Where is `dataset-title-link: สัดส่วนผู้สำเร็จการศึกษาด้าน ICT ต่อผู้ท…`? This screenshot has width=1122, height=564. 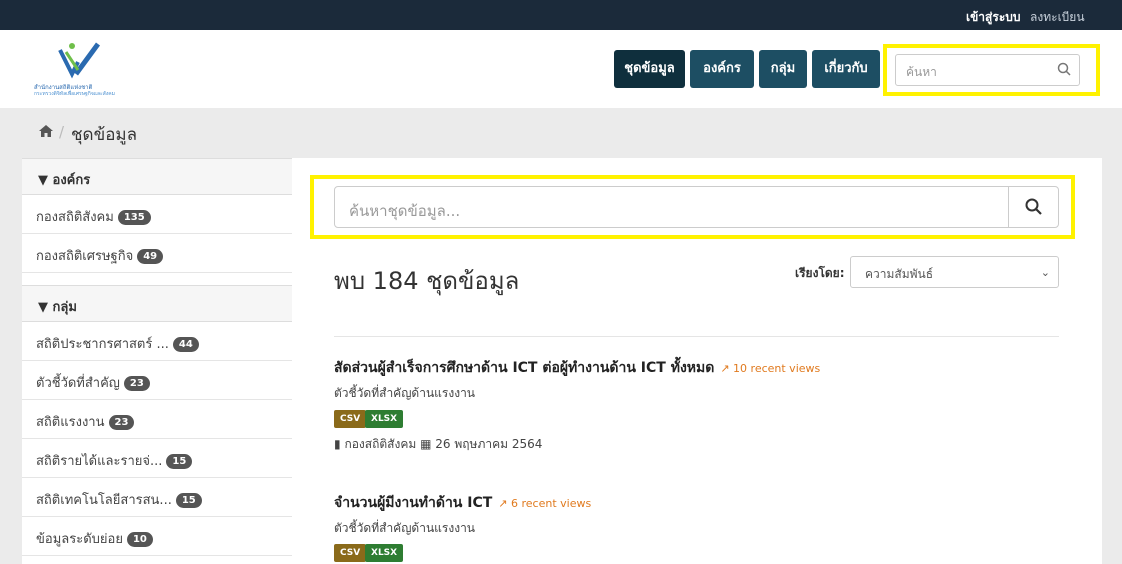
dataset-title-link: สัดส่วนผู้สำเร็จการศึกษาด้าน ICT ต่อผู้ท… is located at coordinates (577, 368).